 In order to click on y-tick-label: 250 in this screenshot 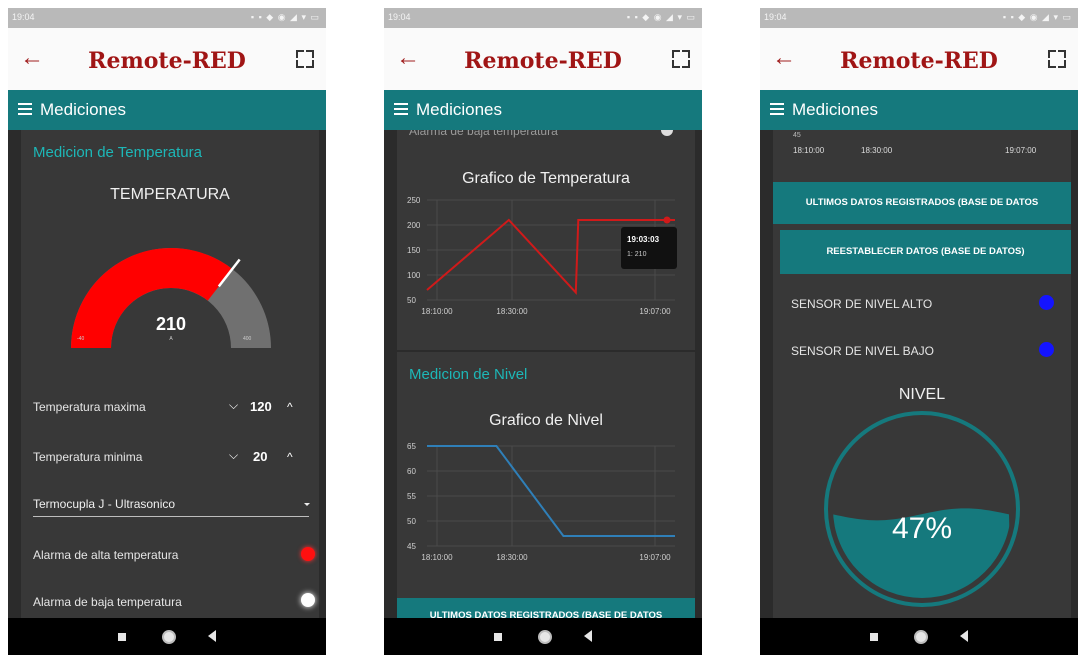, I will do `click(414, 200)`.